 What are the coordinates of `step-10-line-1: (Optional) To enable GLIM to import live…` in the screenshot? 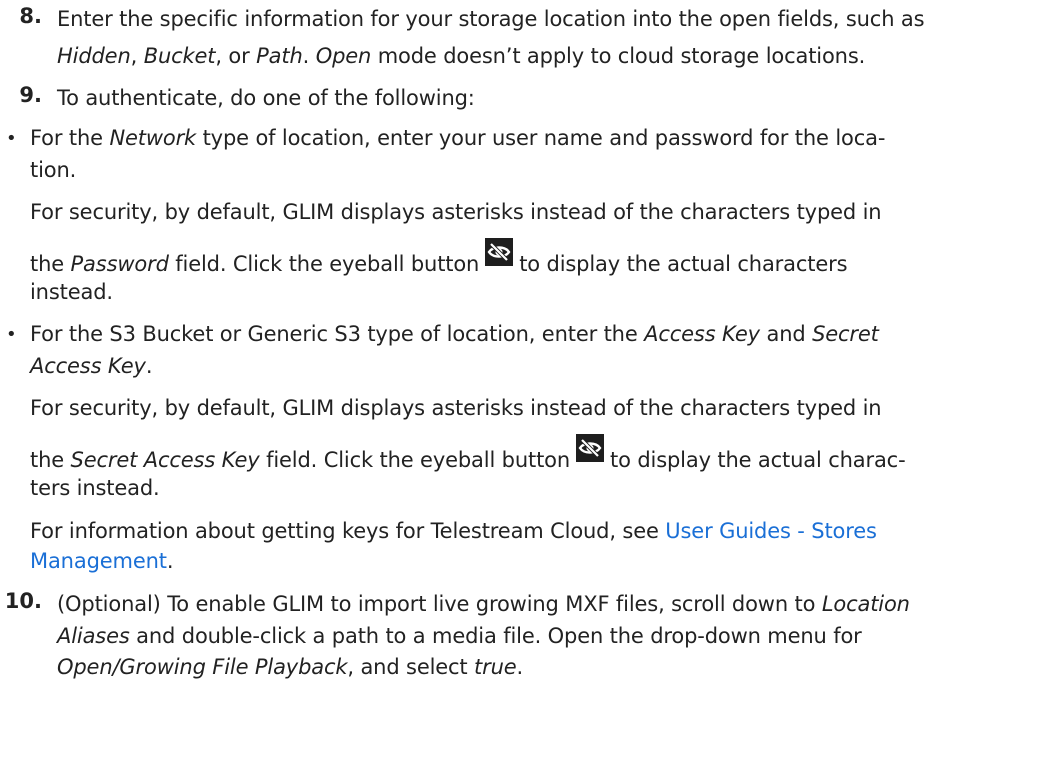 It's located at (483, 604).